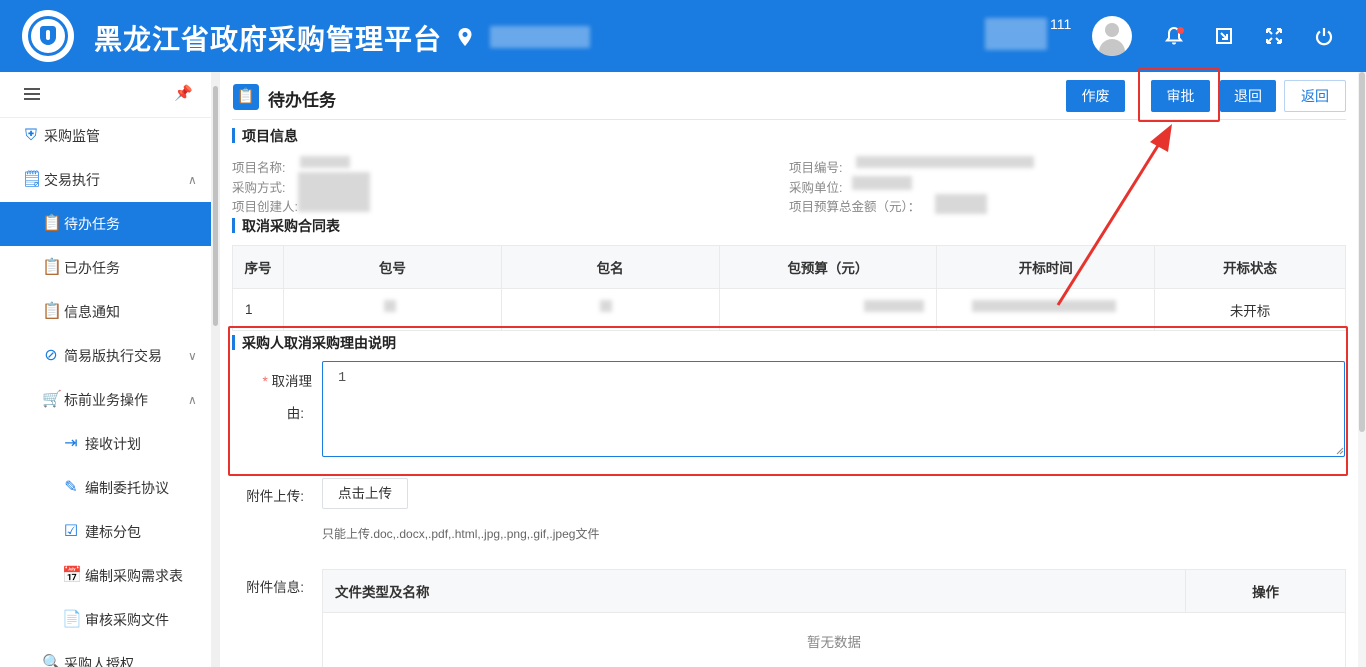  I want to click on task-list-icon: 📋, so click(246, 97).